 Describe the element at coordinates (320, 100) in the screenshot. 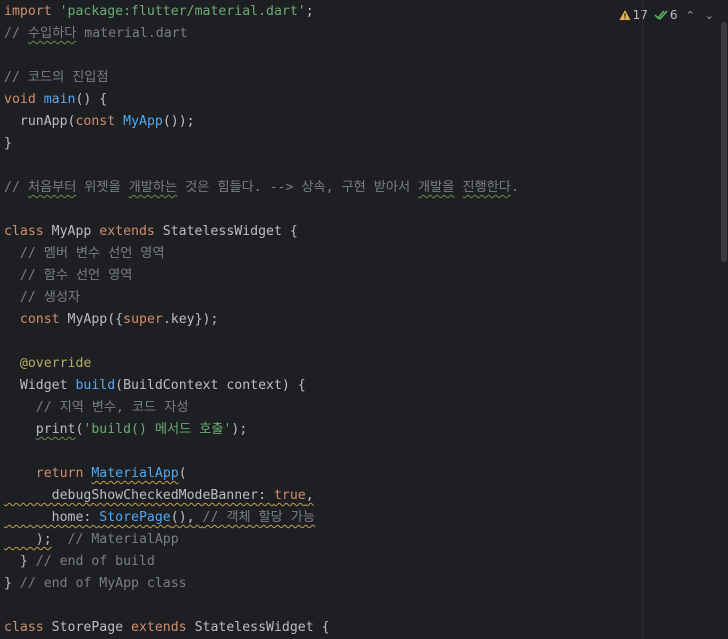

I see `code-line: void main() {` at that location.